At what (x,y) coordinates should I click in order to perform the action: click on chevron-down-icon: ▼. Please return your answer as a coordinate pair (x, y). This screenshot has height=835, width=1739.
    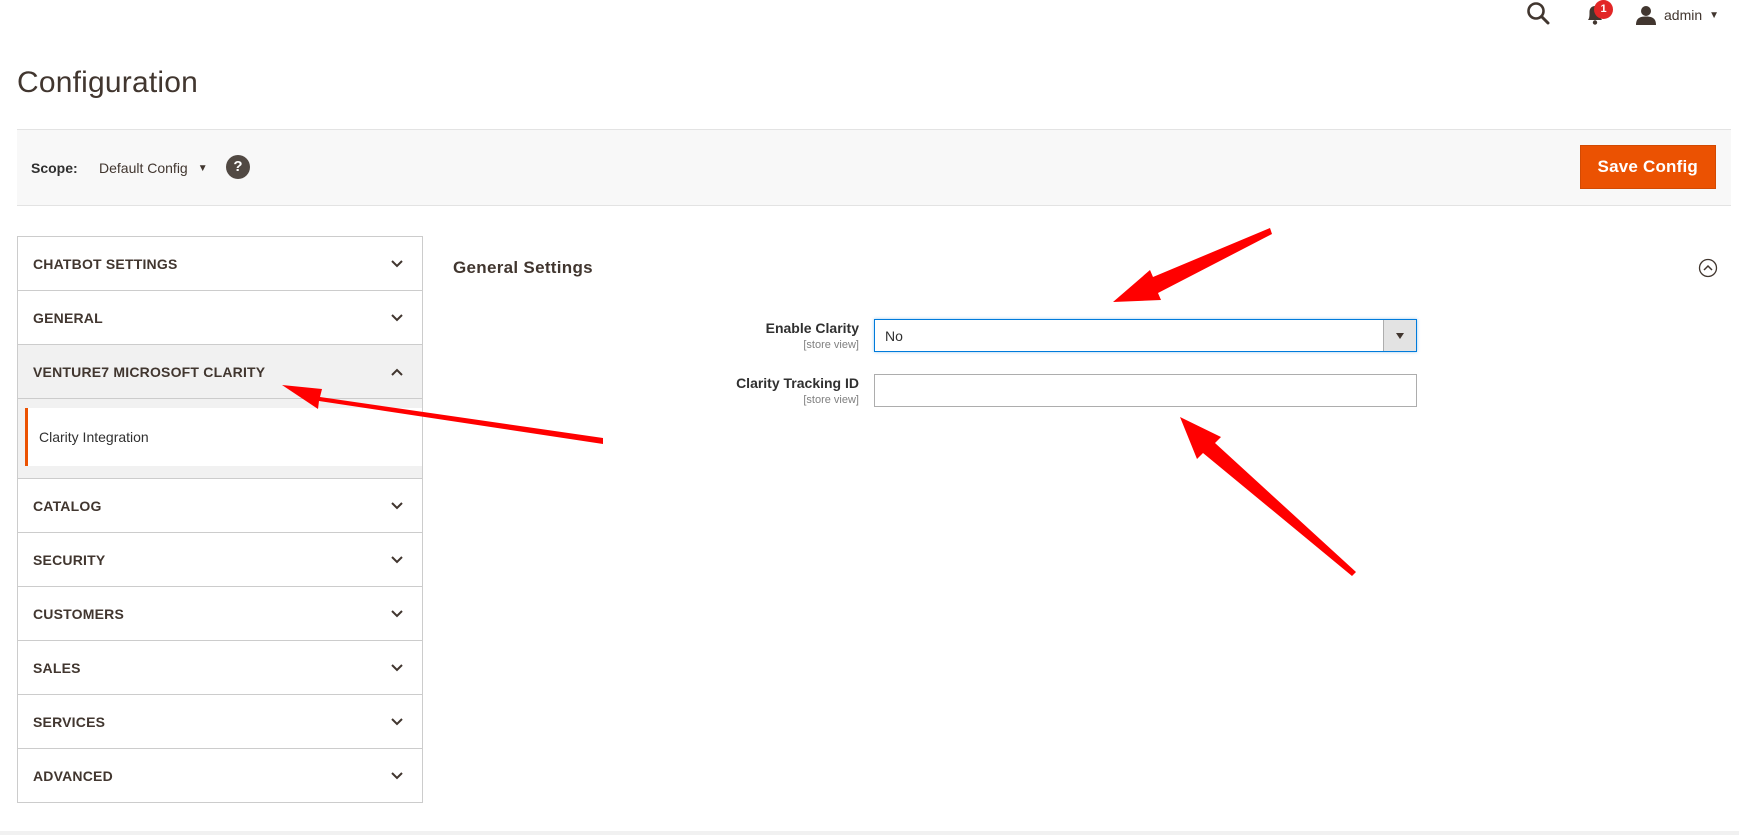
    Looking at the image, I should click on (1714, 15).